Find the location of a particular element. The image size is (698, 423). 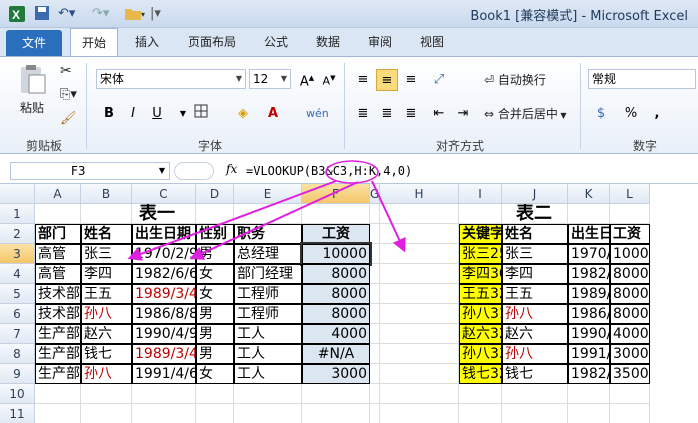

table1-cell: 总经理 is located at coordinates (268, 254).